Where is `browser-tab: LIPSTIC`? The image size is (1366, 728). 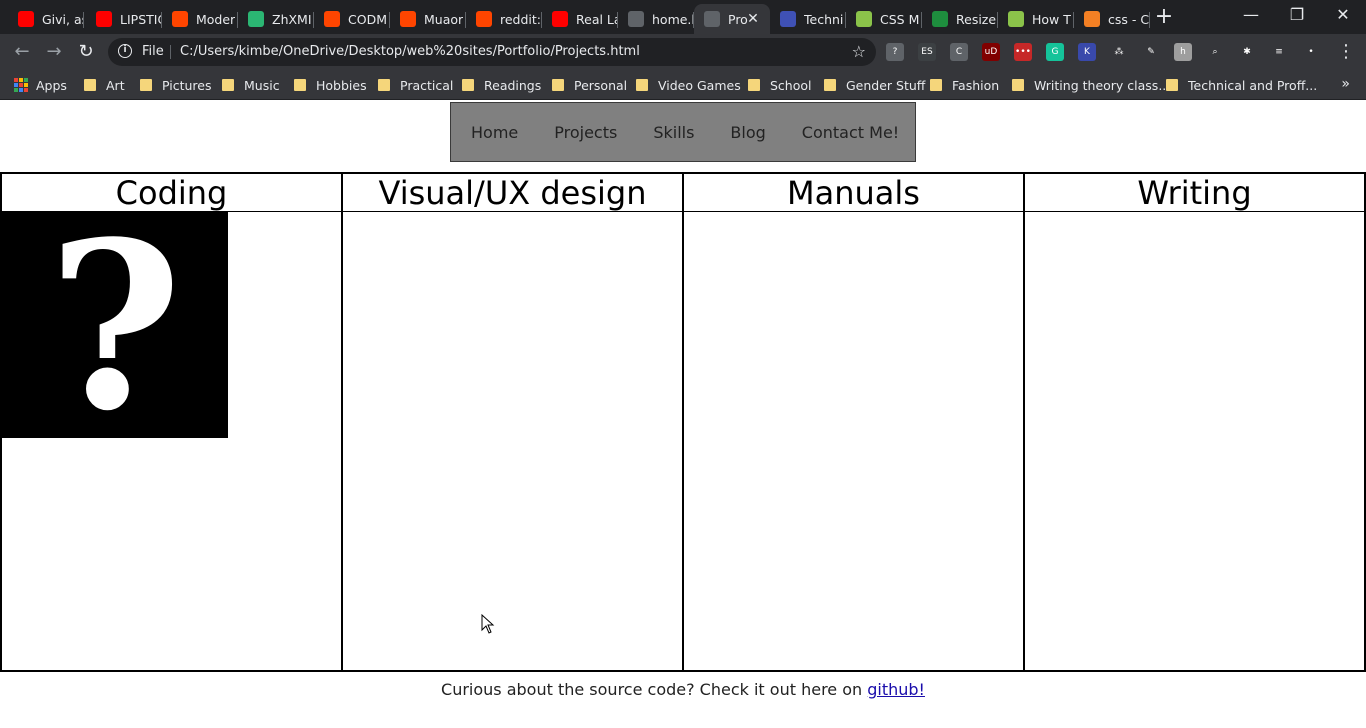 browser-tab: LIPSTIC is located at coordinates (124, 19).